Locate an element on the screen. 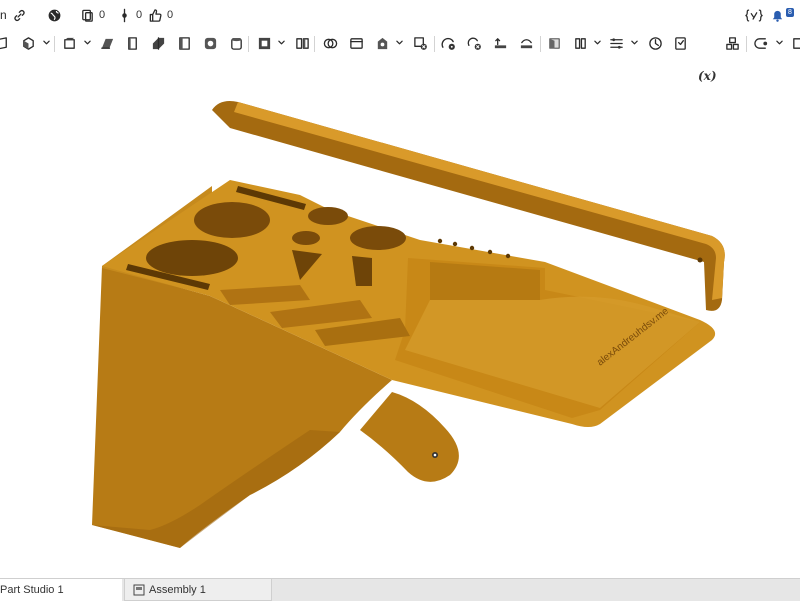 The width and height of the screenshot is (800, 601). thicken-icon is located at coordinates (158, 43).